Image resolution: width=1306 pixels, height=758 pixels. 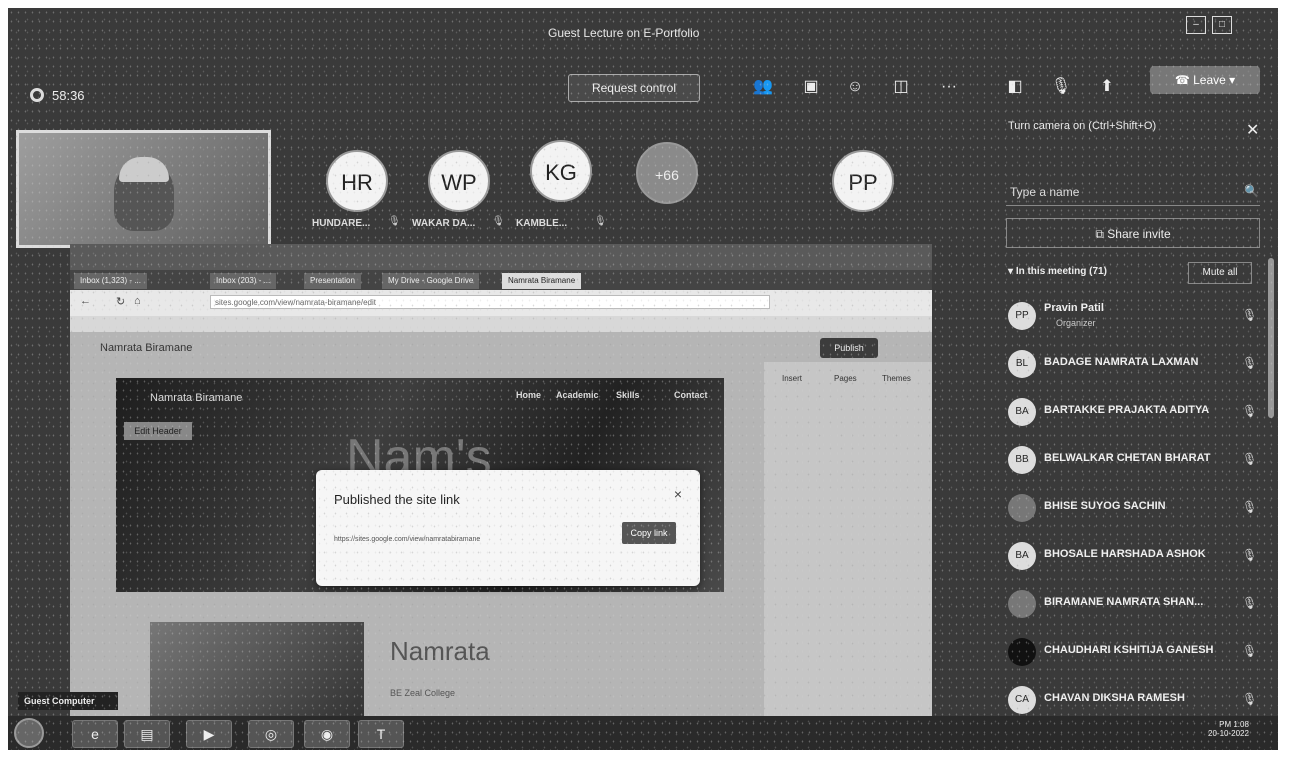 I want to click on file-explorer-icon: ▤, so click(x=147, y=734).